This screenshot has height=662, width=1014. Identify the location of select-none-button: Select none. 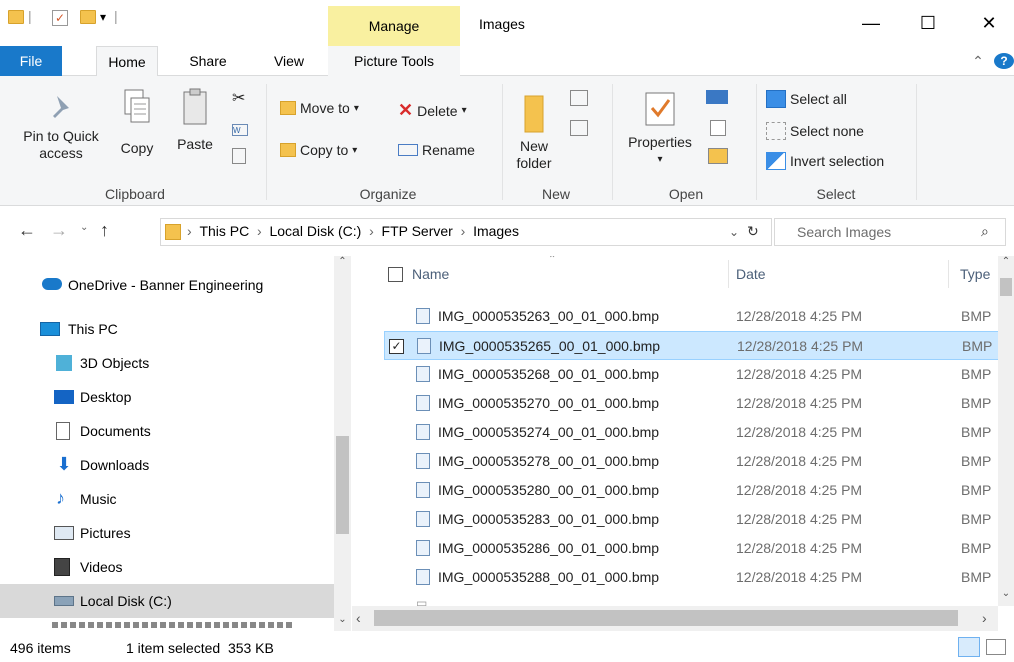
(815, 131).